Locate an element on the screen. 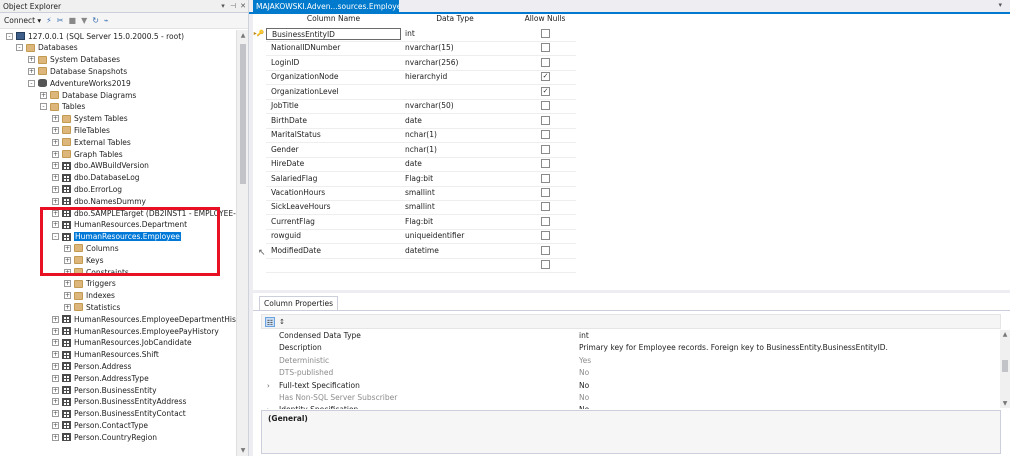  property-row: Deterministic Yes is located at coordinates (626, 361).